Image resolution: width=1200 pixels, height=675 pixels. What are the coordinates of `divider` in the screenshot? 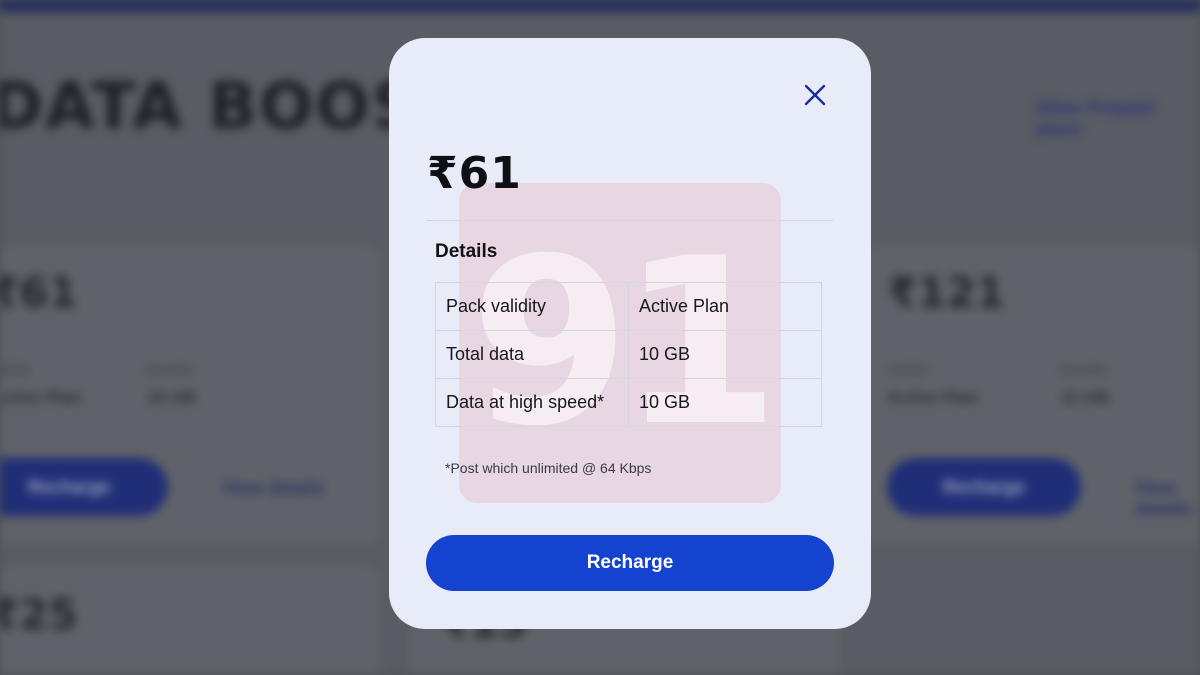 It's located at (630, 220).